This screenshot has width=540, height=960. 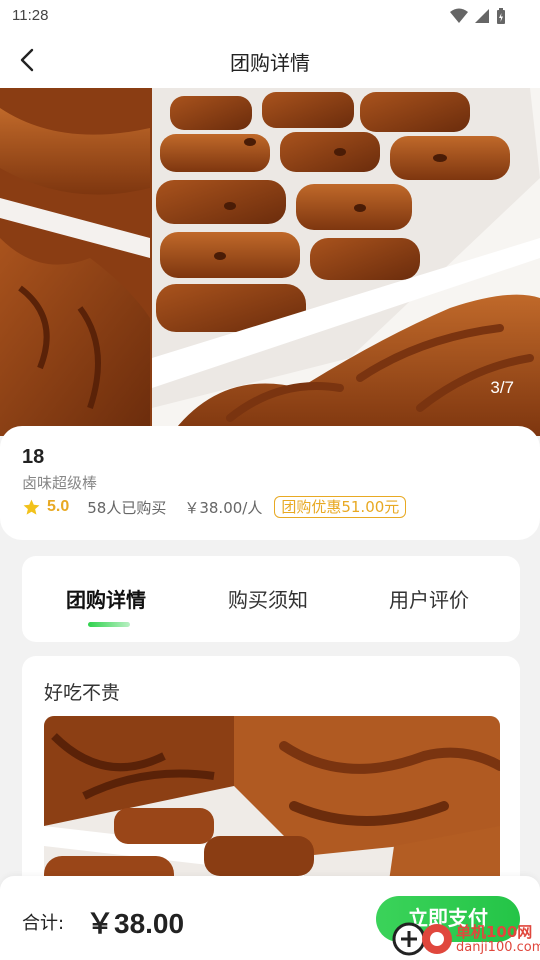 I want to click on rating-score: 5.0, so click(x=58, y=506).